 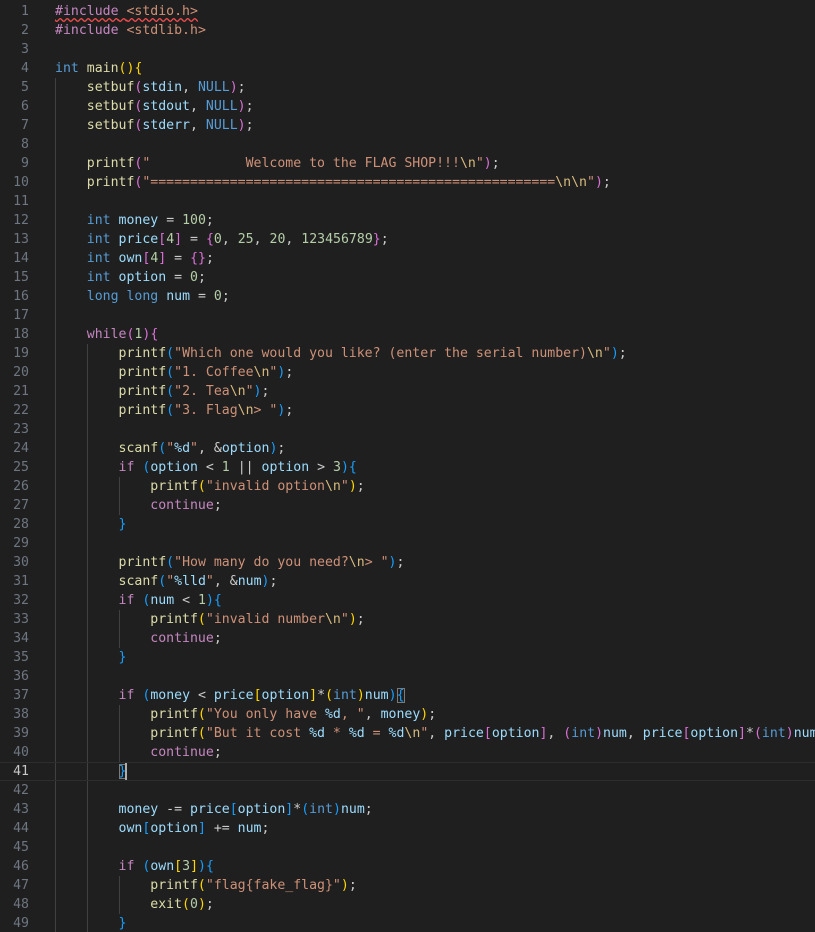 I want to click on code-text: long long num = 0;, so click(x=142, y=296).